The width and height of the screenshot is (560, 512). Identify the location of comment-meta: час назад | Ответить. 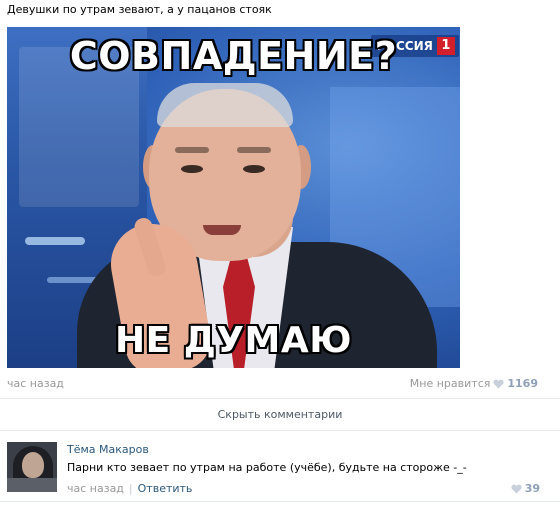
(129, 488).